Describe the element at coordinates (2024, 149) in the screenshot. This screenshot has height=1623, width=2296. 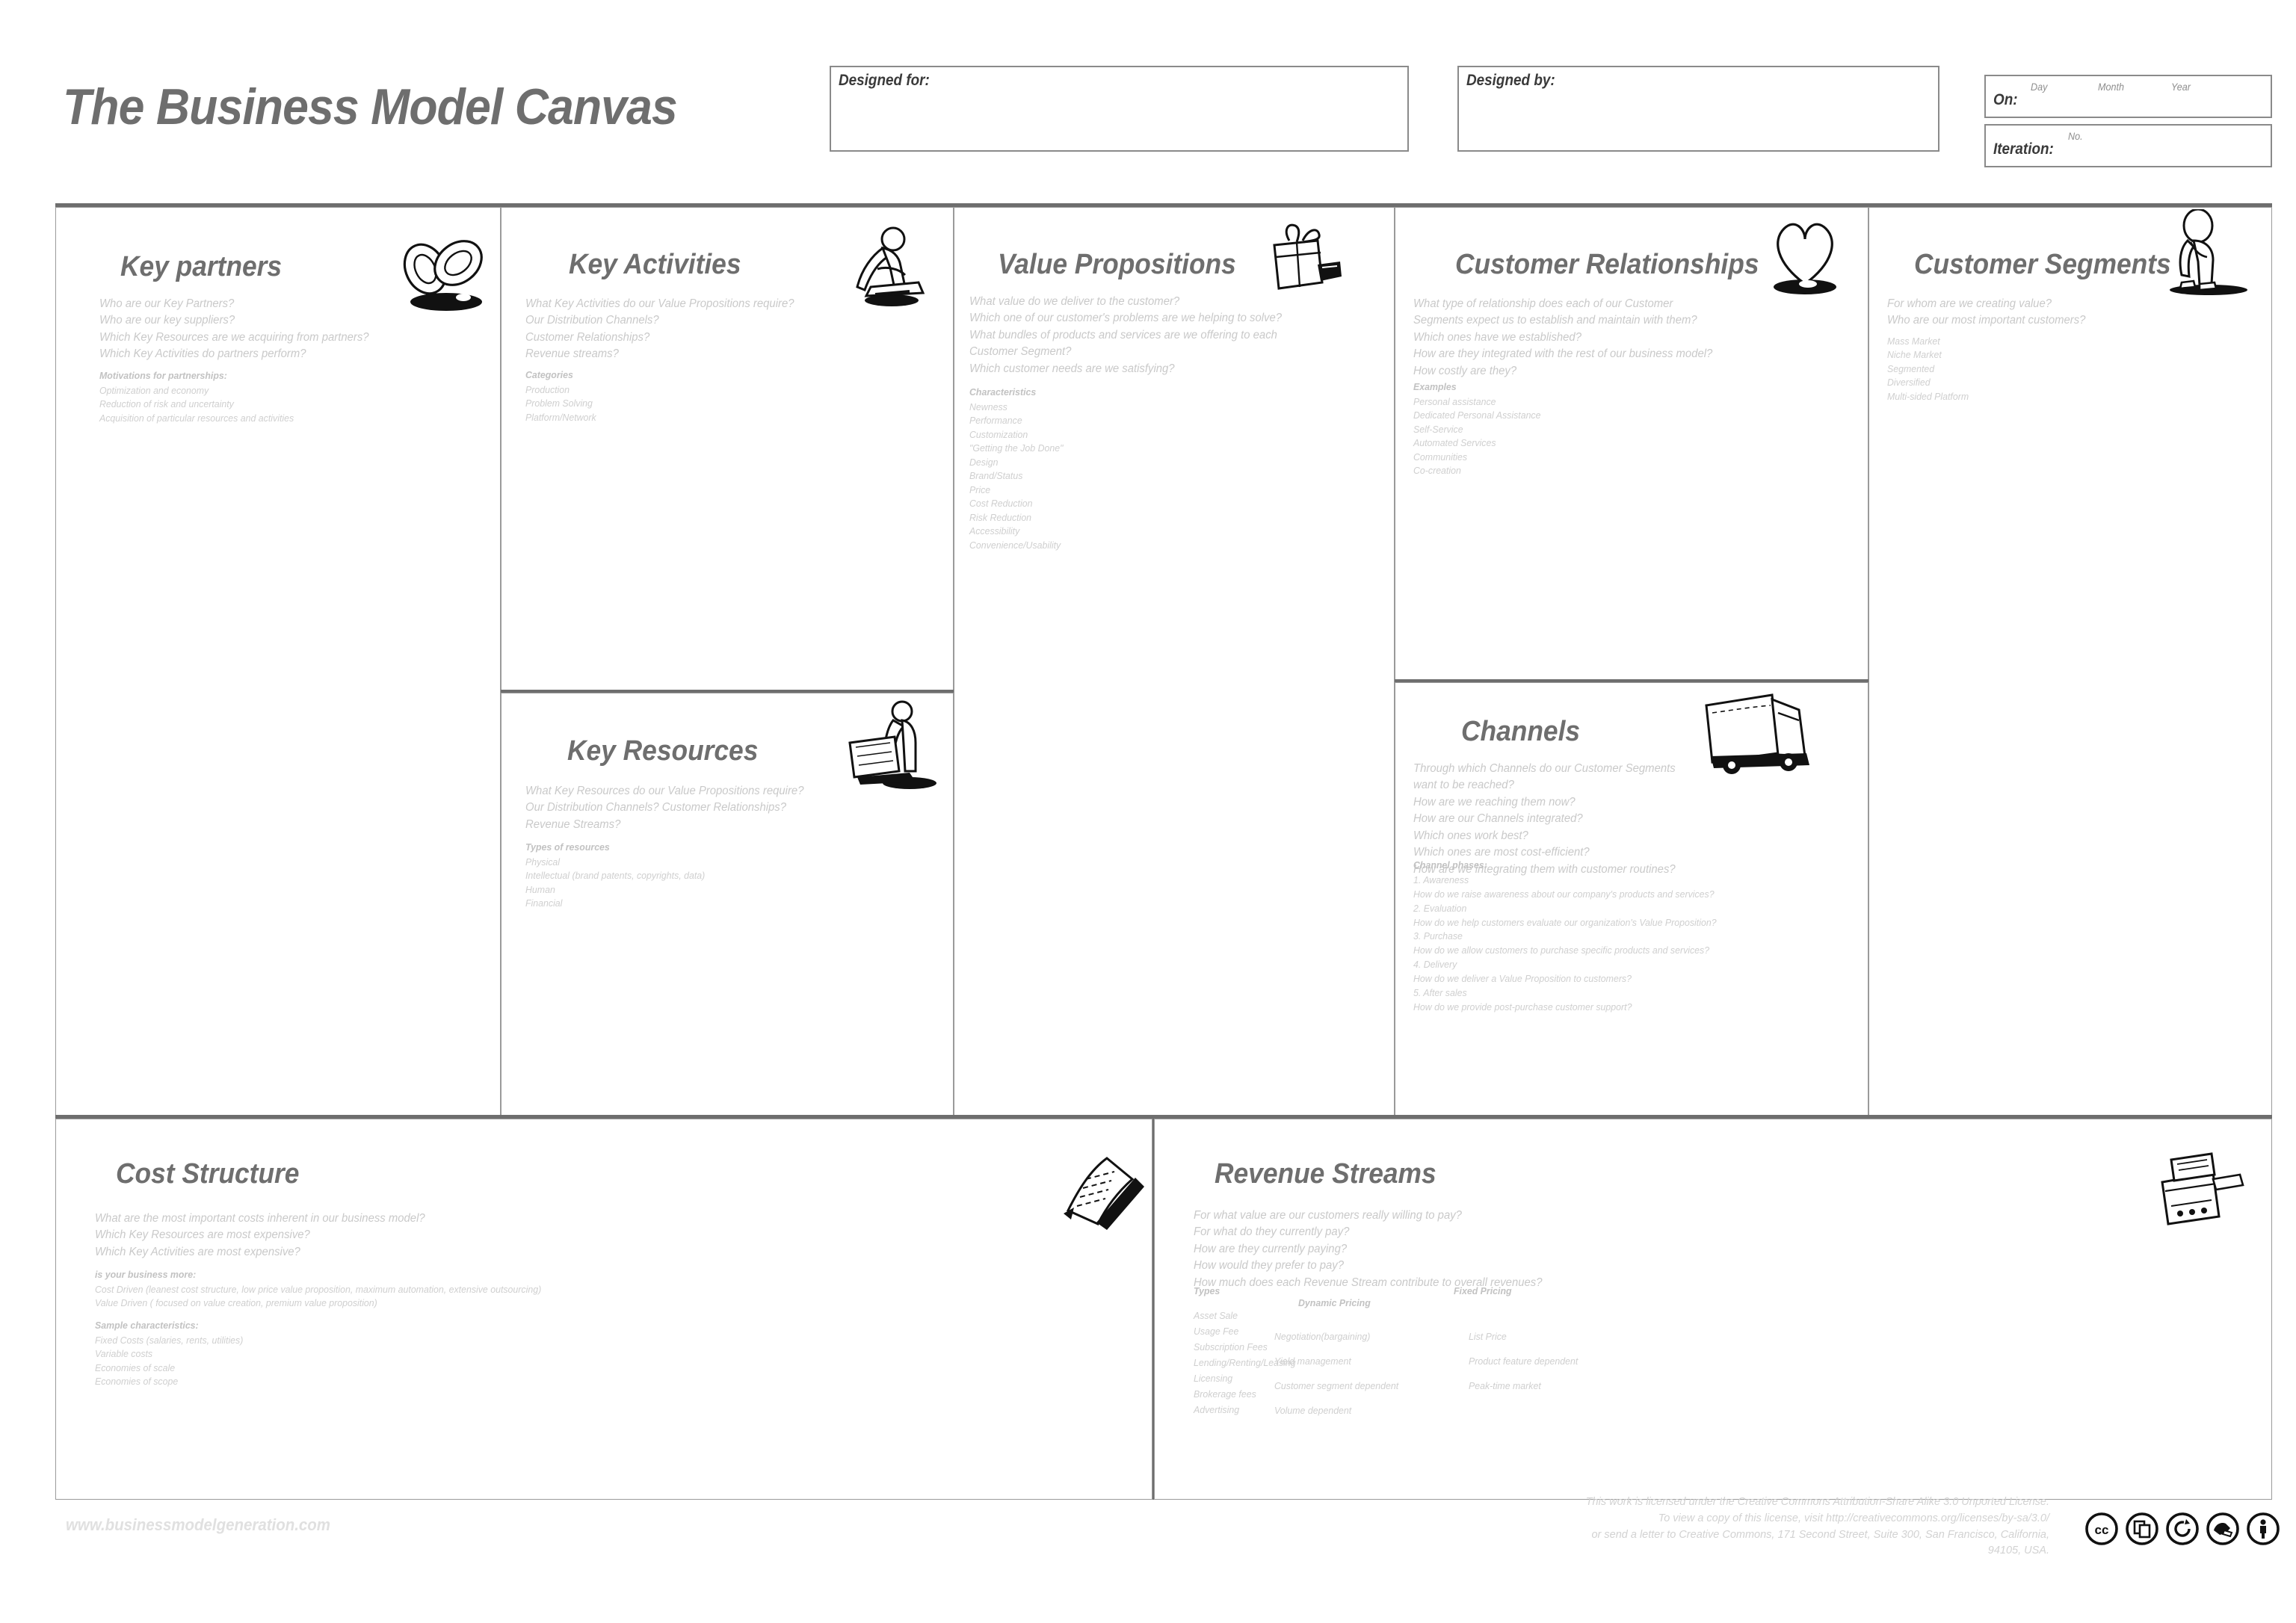
I see `iteration-label: Iteration:` at that location.